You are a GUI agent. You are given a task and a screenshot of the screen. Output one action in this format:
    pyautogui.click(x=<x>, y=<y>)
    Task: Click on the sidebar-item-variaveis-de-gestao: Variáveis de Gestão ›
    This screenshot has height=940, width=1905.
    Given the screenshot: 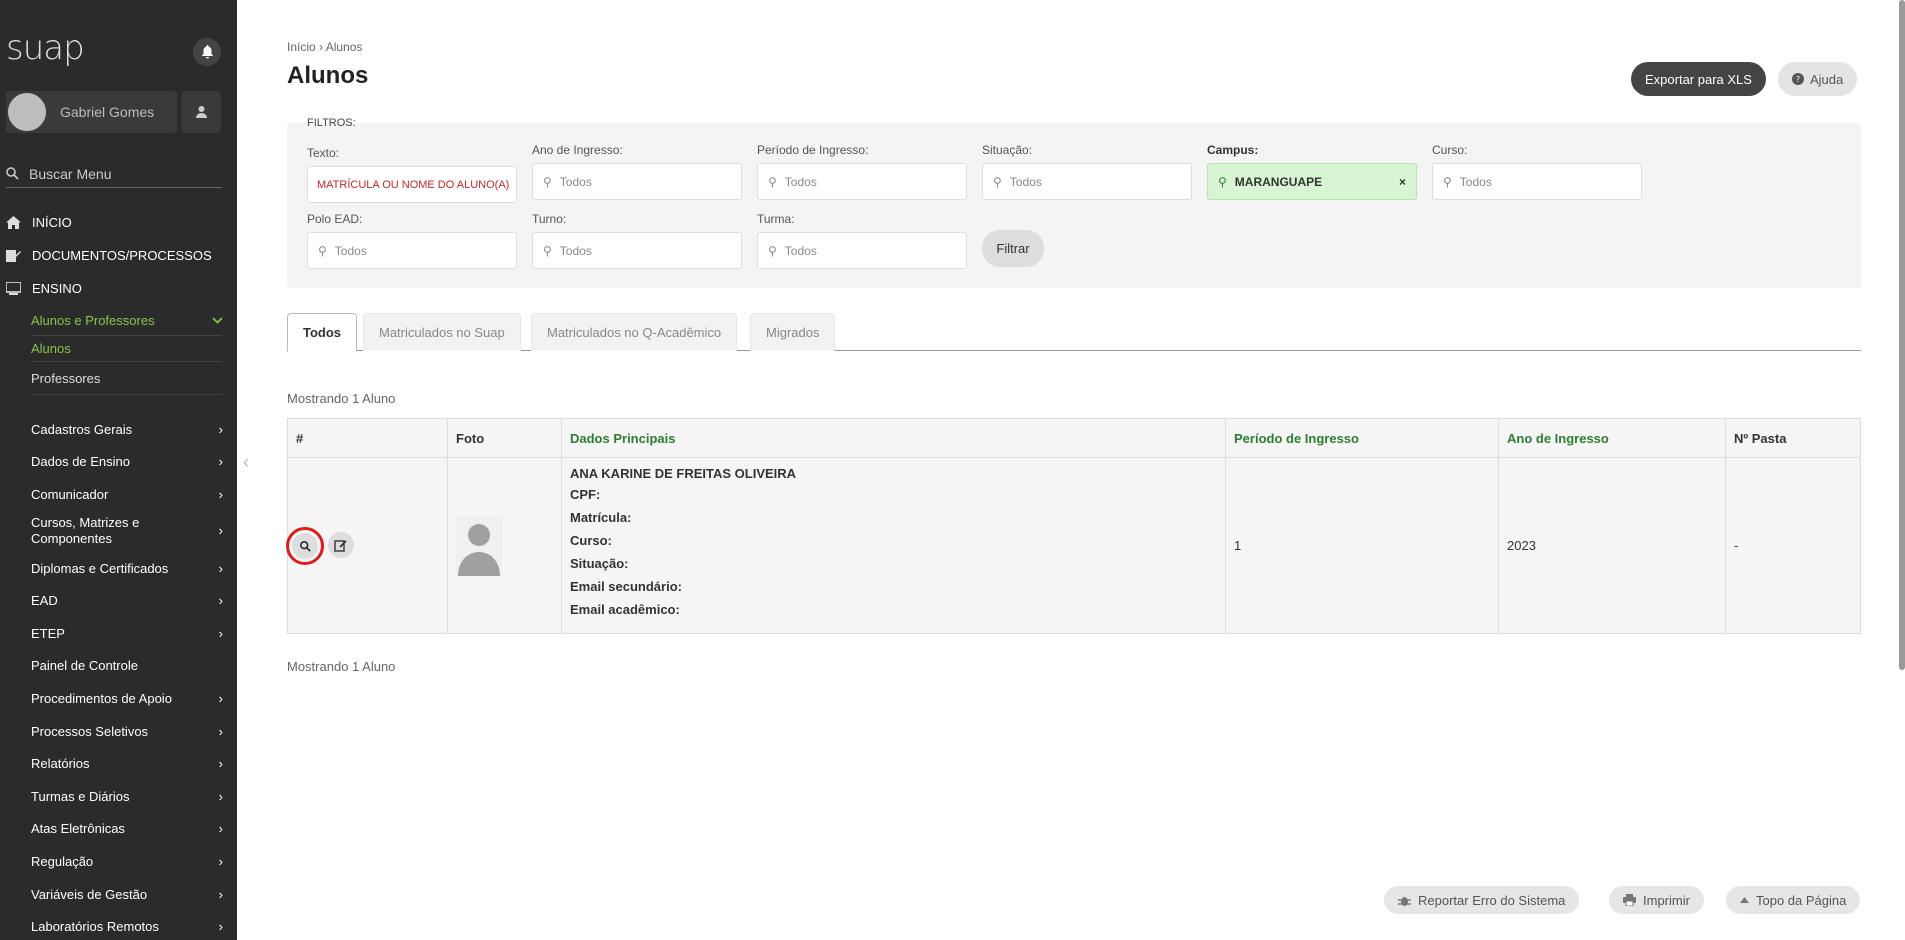 What is the action you would take?
    pyautogui.click(x=118, y=894)
    